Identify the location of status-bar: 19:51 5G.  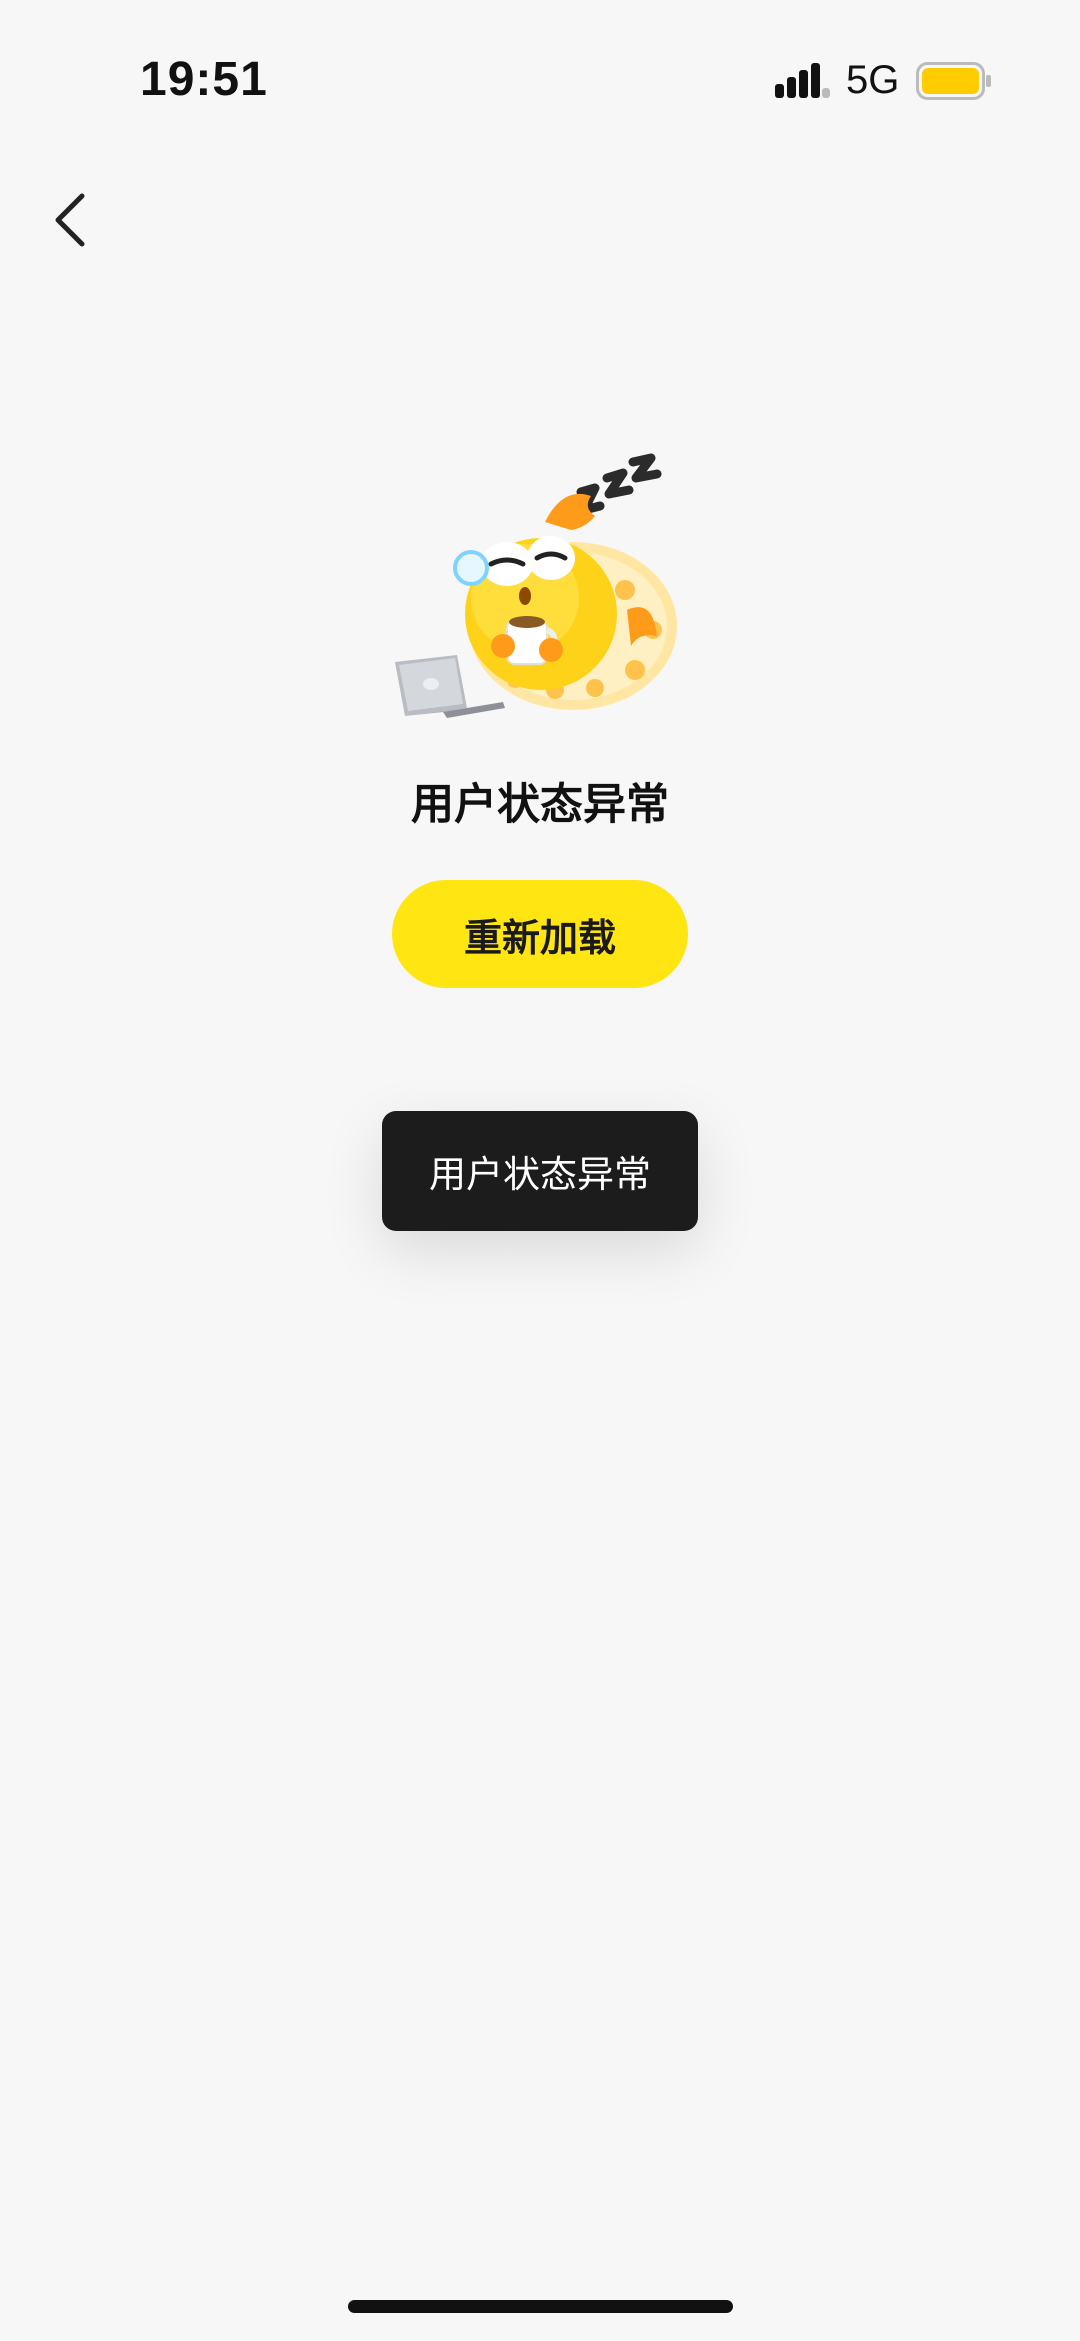
(540, 80).